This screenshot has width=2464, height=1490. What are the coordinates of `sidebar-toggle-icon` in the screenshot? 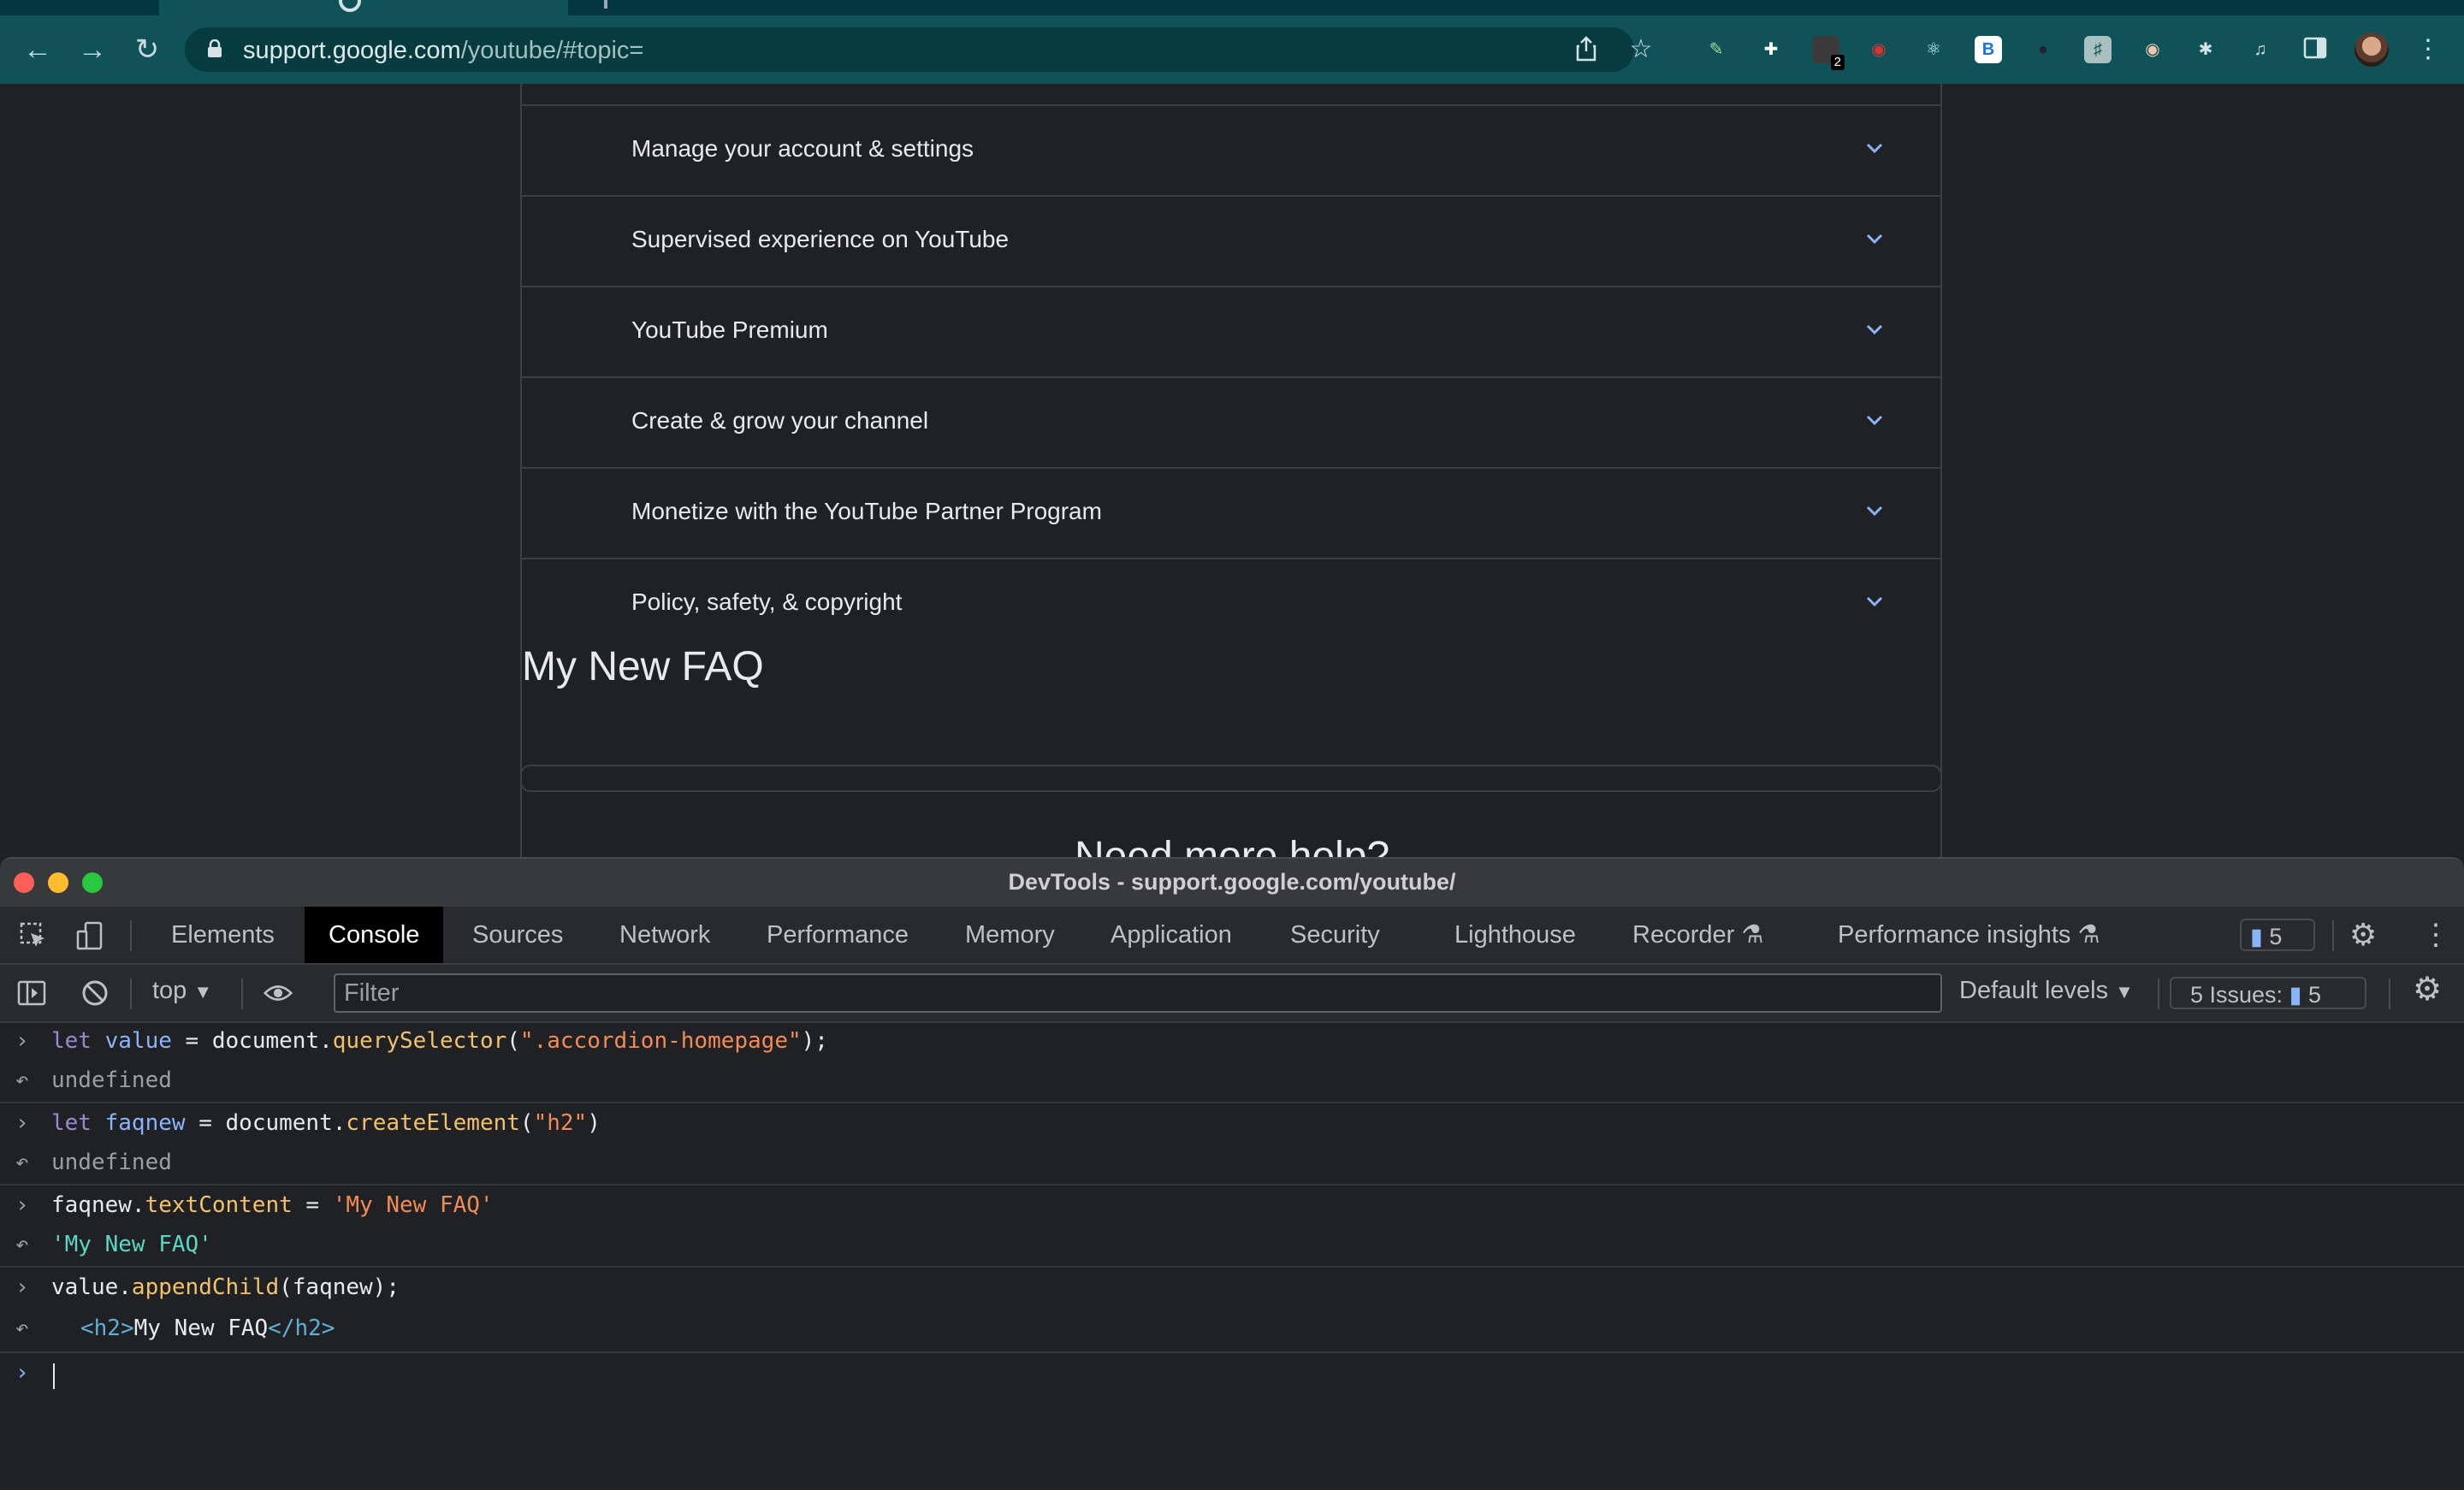 It's located at (31, 994).